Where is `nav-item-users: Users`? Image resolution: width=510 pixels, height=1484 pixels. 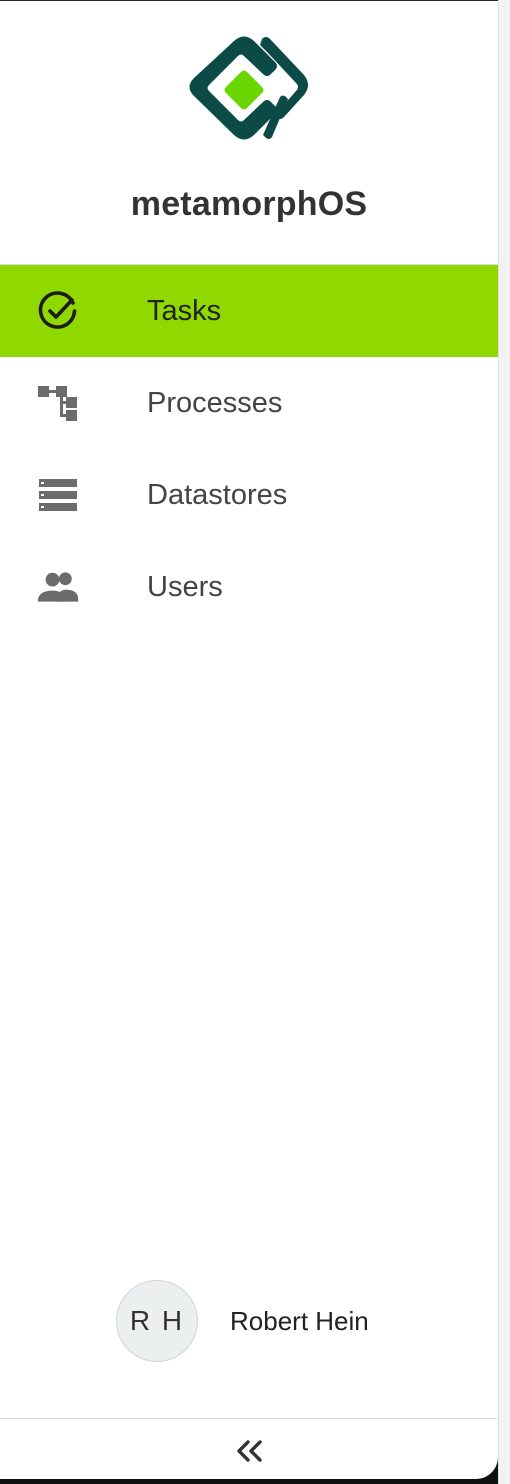 nav-item-users: Users is located at coordinates (249, 587).